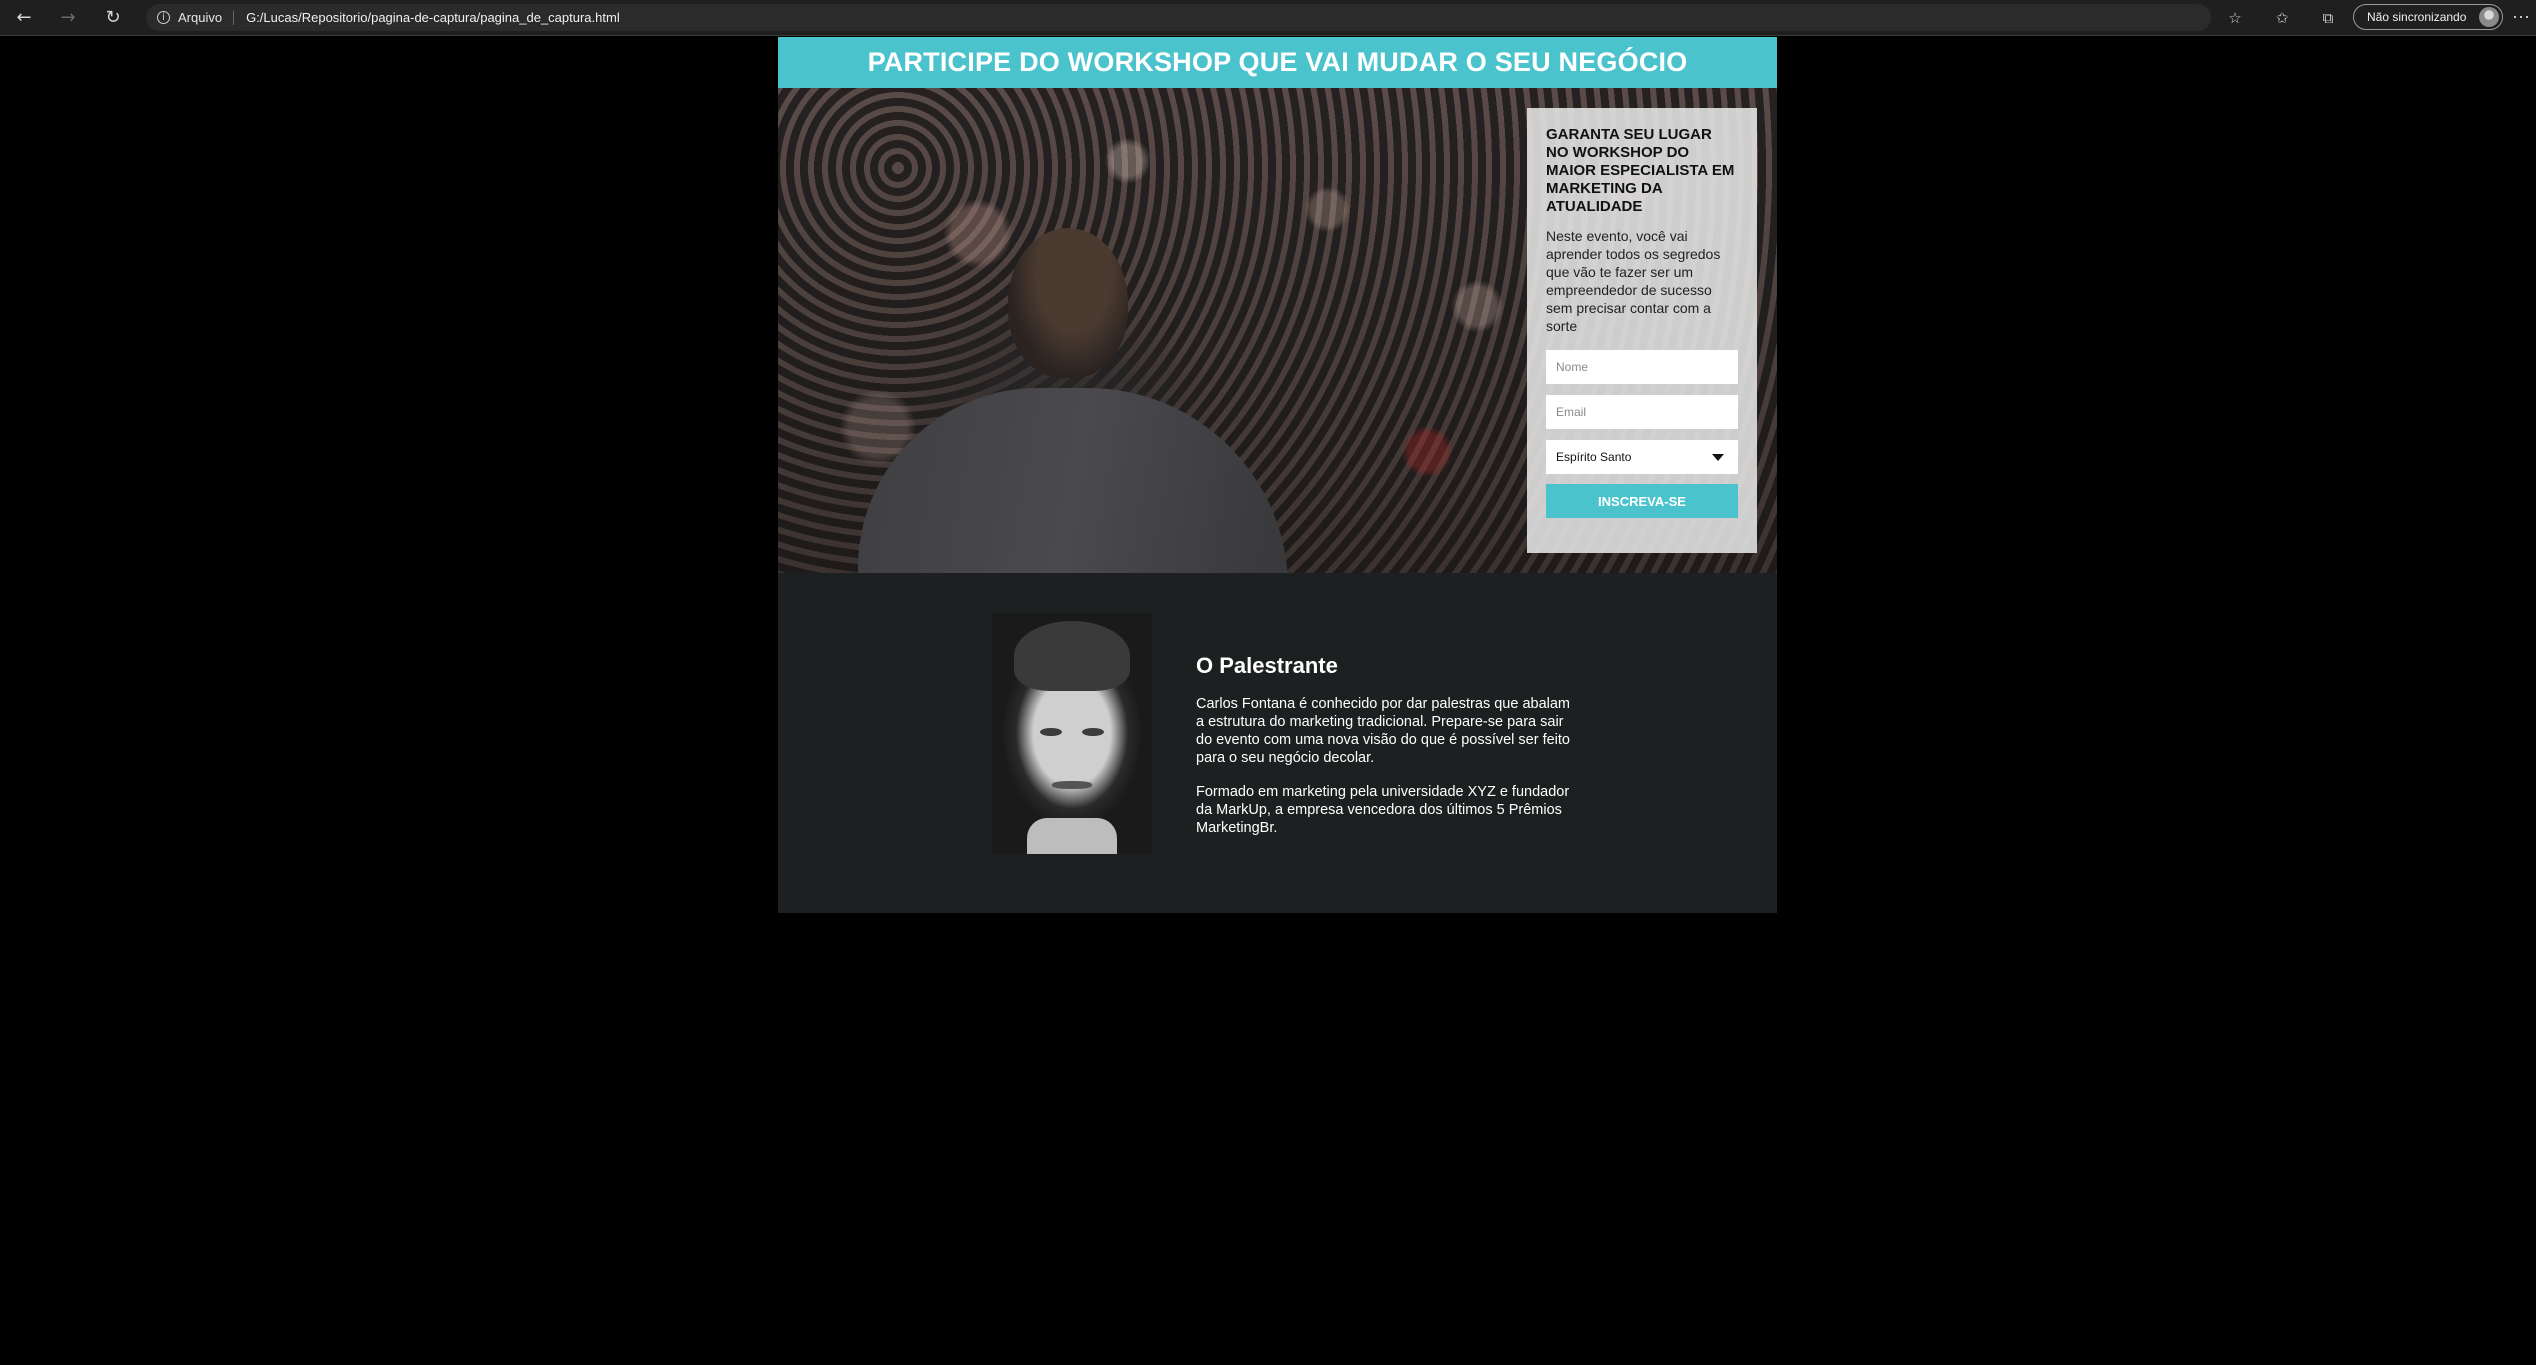 The height and width of the screenshot is (1365, 2536). Describe the element at coordinates (163, 17) in the screenshot. I see `info-icon: i` at that location.